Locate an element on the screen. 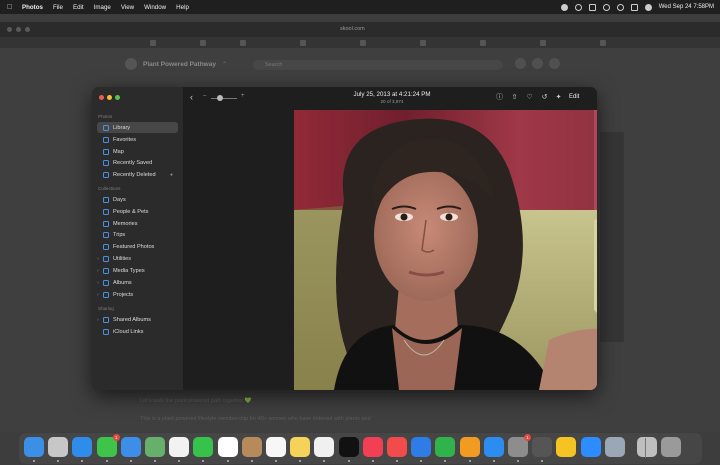  dock-maps-icon is located at coordinates (155, 447).